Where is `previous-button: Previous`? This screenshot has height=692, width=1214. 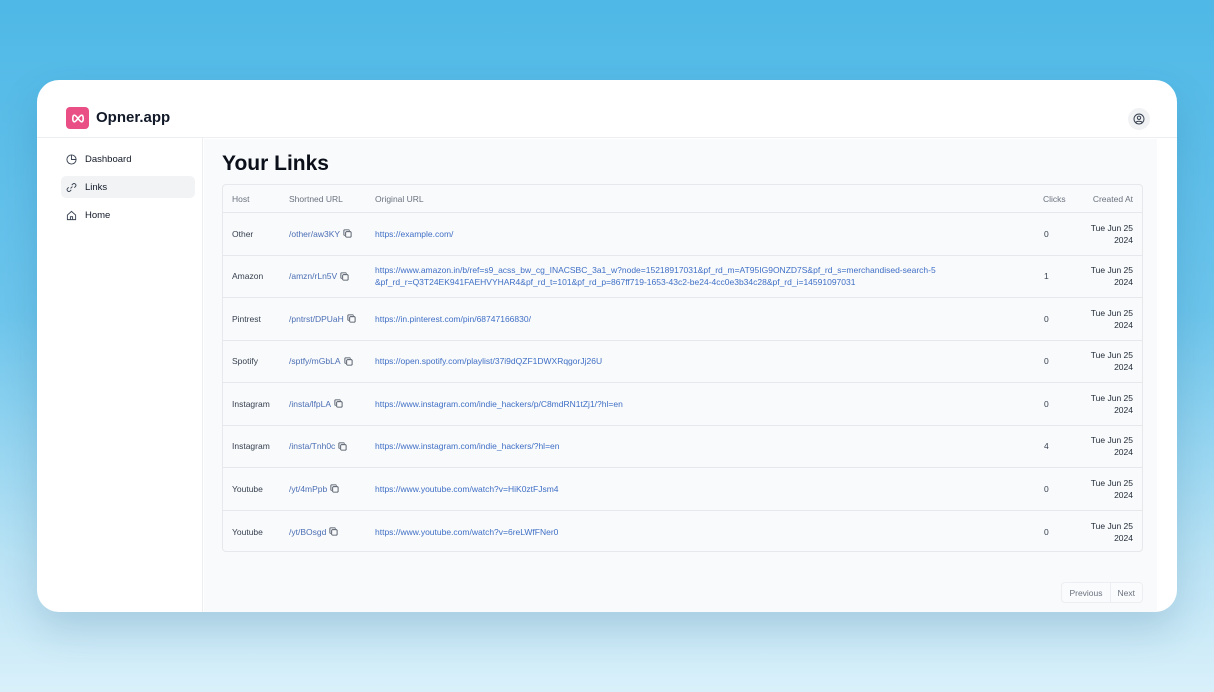
previous-button: Previous is located at coordinates (1086, 592).